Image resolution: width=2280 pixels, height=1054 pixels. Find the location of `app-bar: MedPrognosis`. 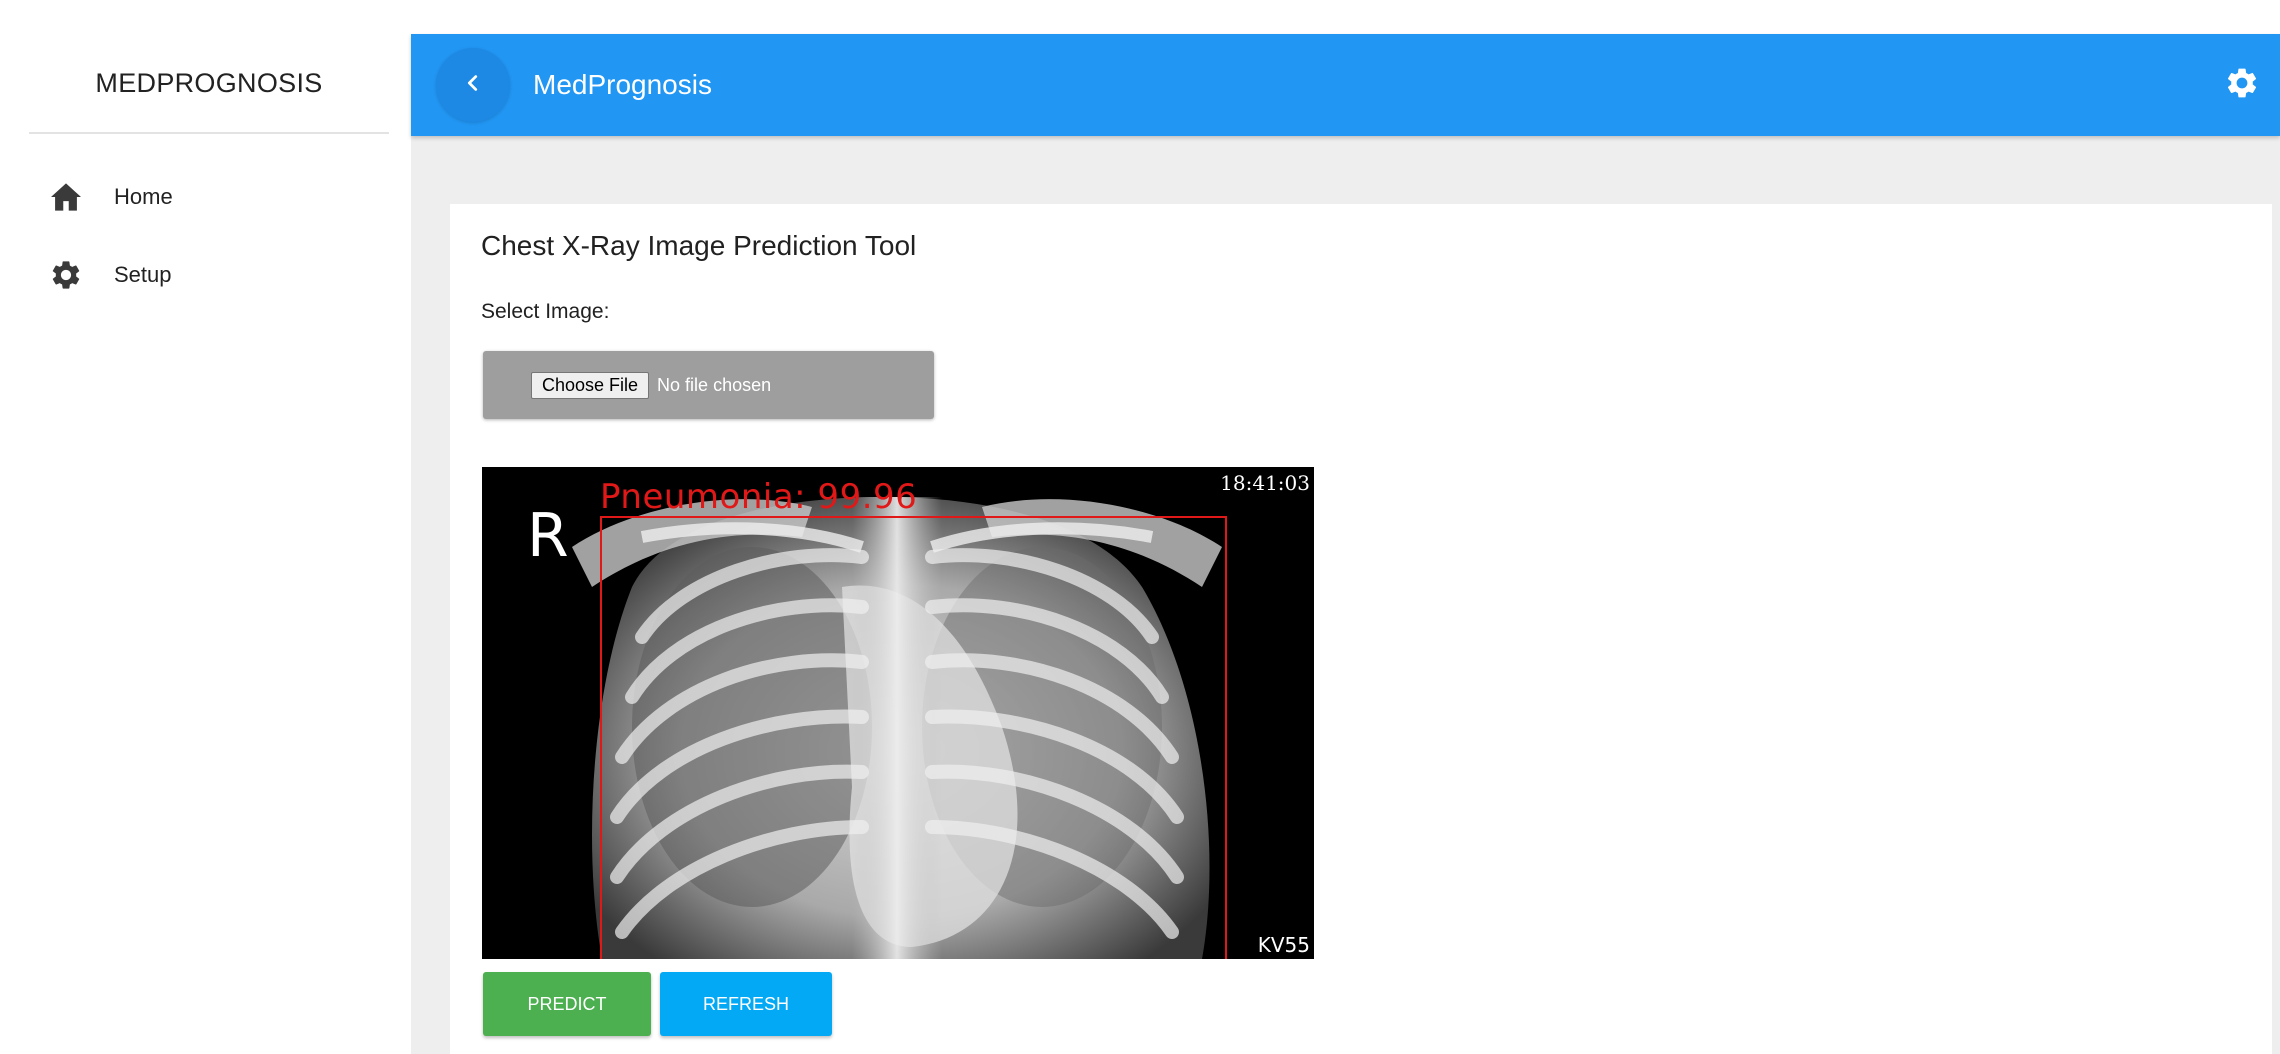

app-bar: MedPrognosis is located at coordinates (1345, 85).